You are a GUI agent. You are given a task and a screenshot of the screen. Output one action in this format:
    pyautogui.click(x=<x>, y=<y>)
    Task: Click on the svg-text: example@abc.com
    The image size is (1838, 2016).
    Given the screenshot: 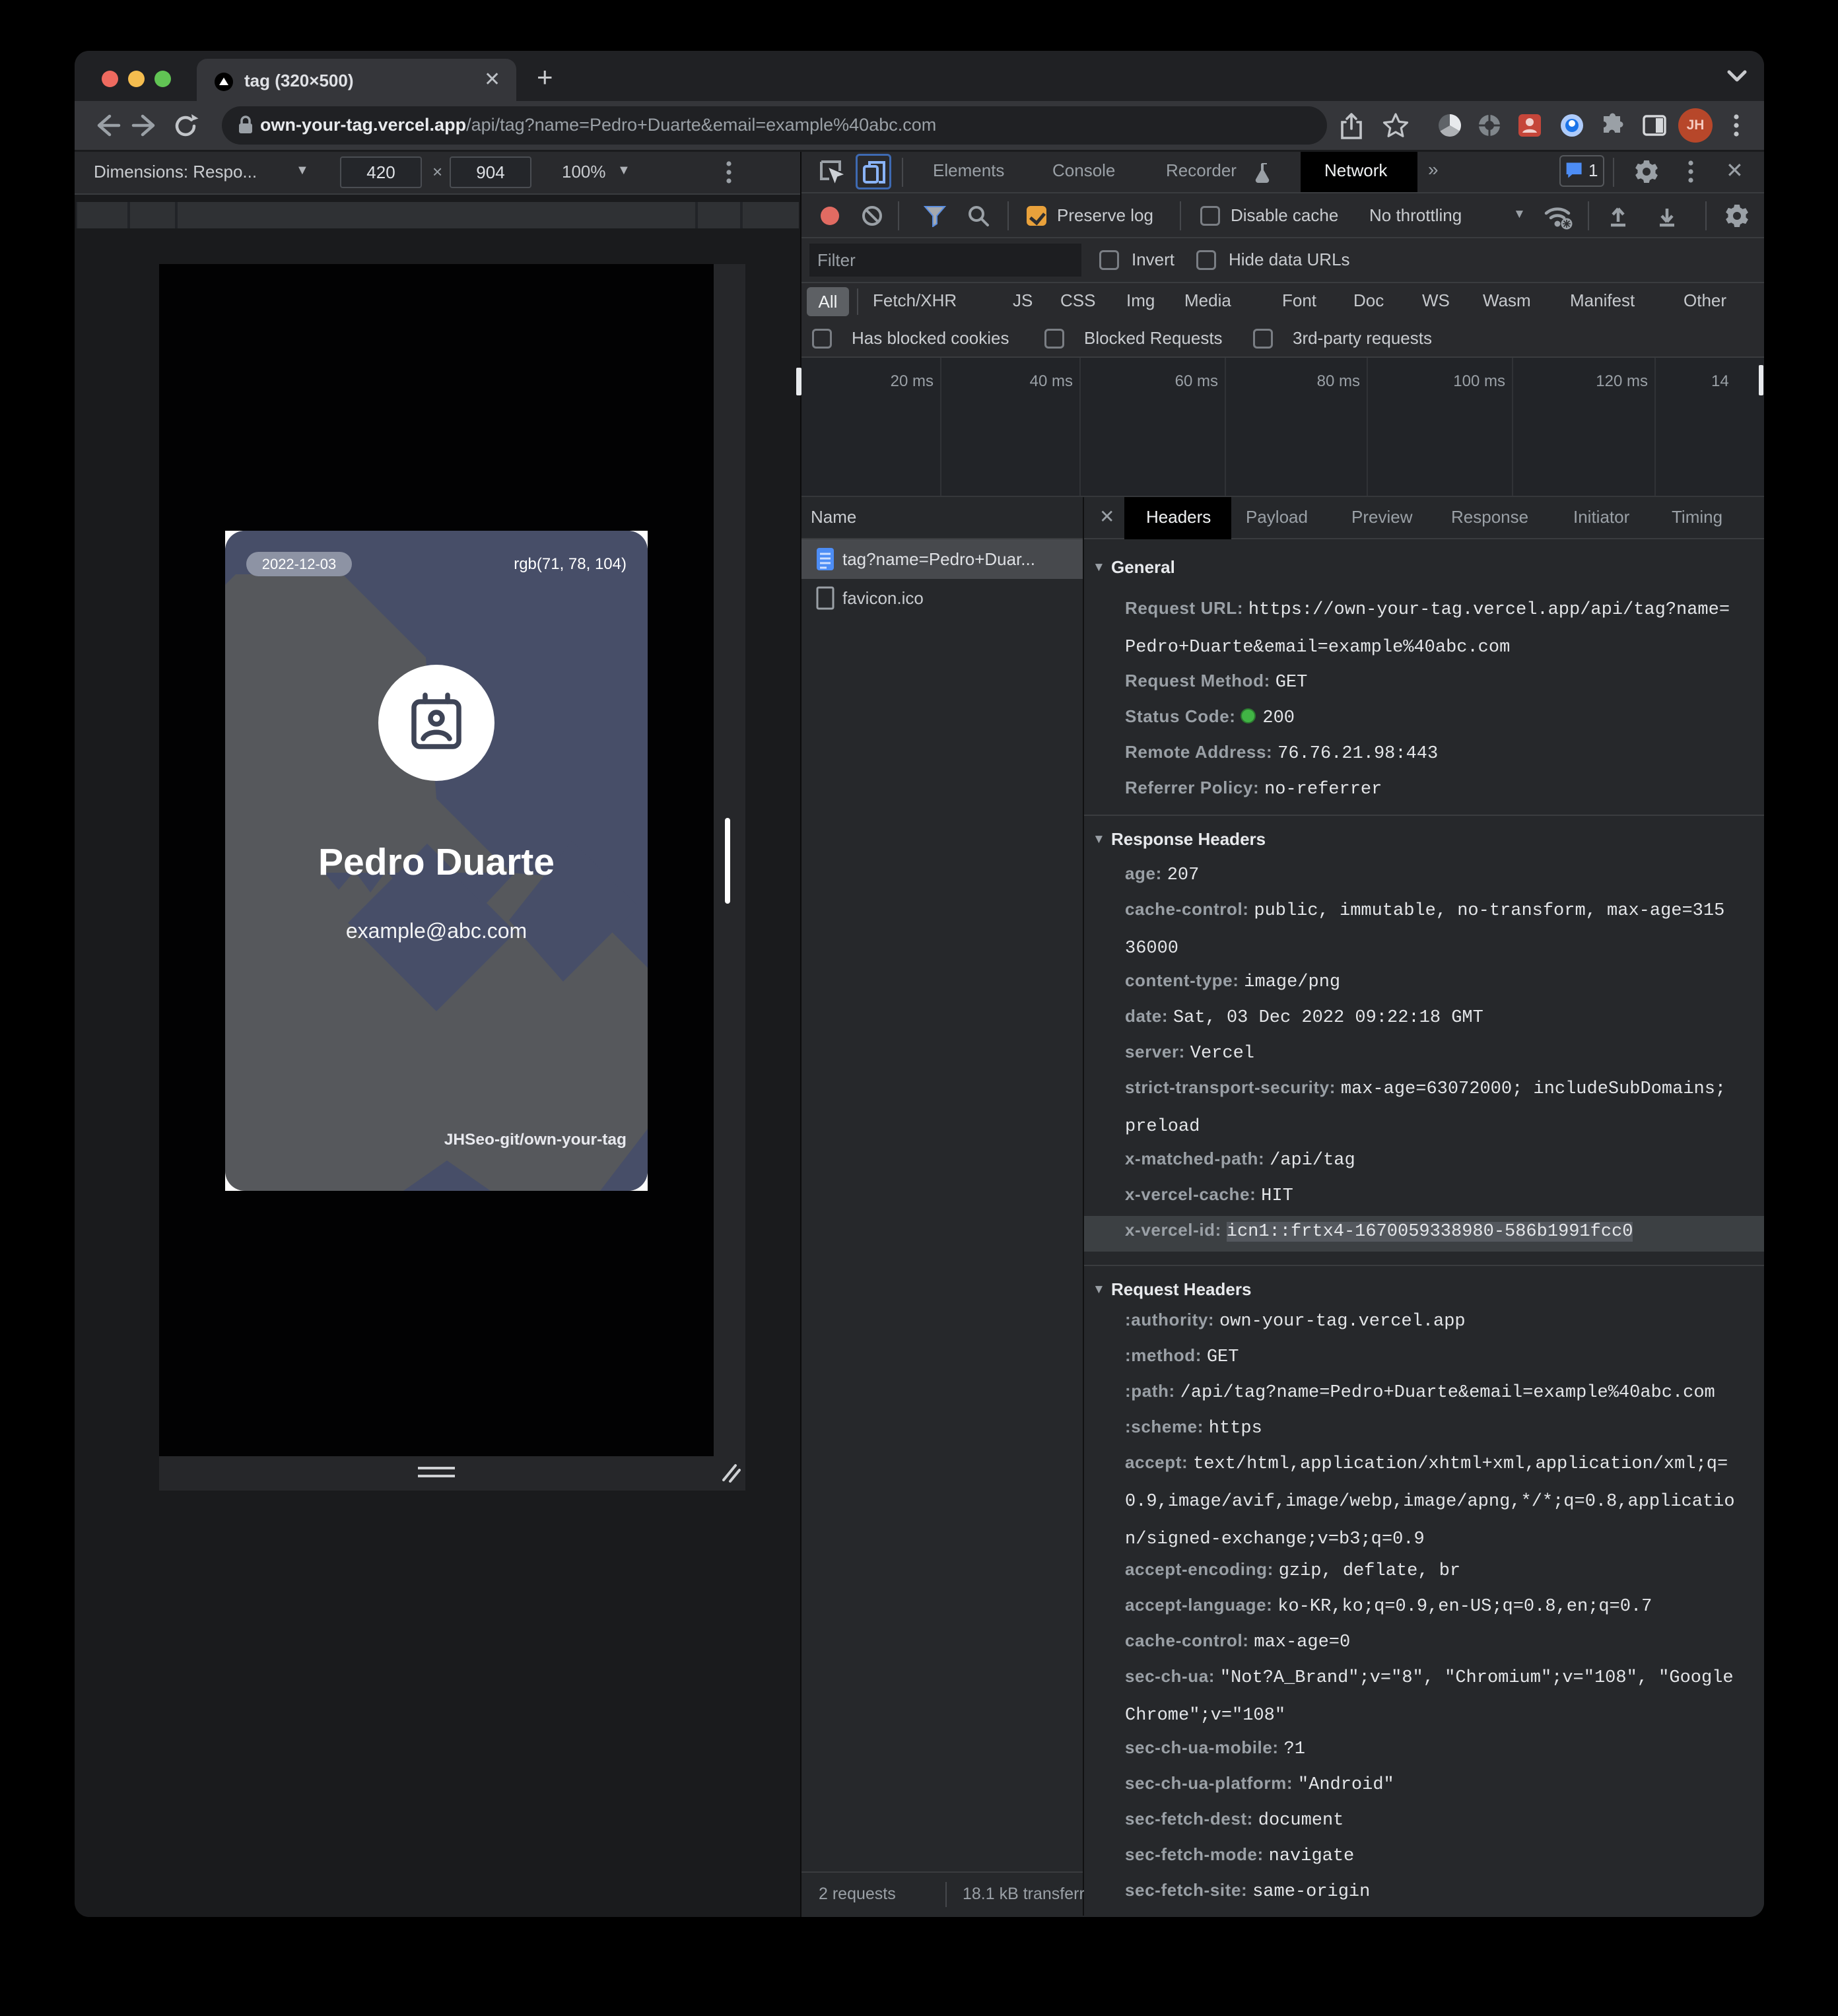 What is the action you would take?
    pyautogui.click(x=437, y=931)
    